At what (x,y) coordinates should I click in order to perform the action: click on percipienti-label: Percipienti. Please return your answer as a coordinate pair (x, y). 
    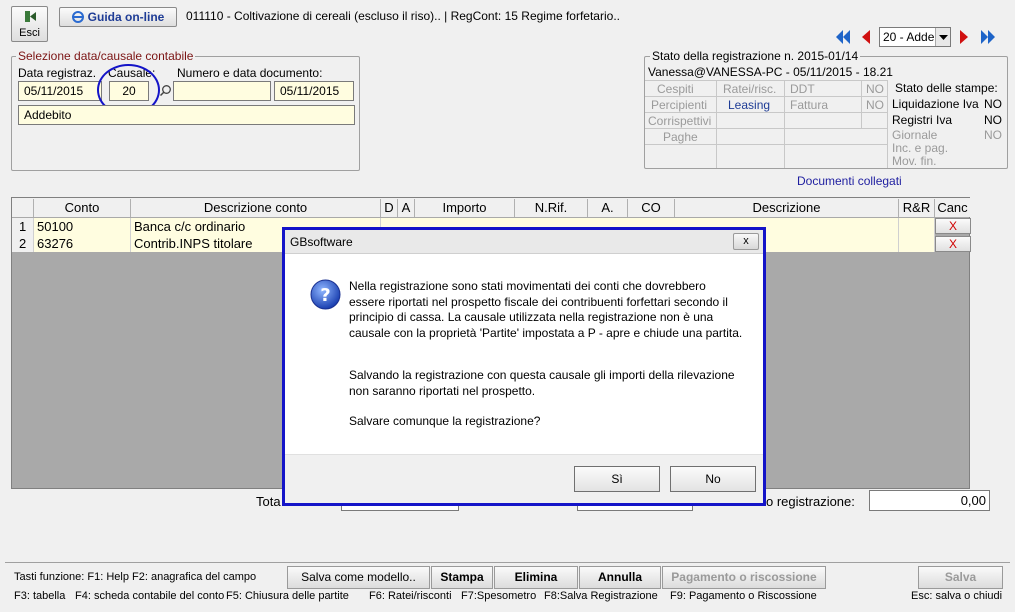
    Looking at the image, I should click on (679, 105).